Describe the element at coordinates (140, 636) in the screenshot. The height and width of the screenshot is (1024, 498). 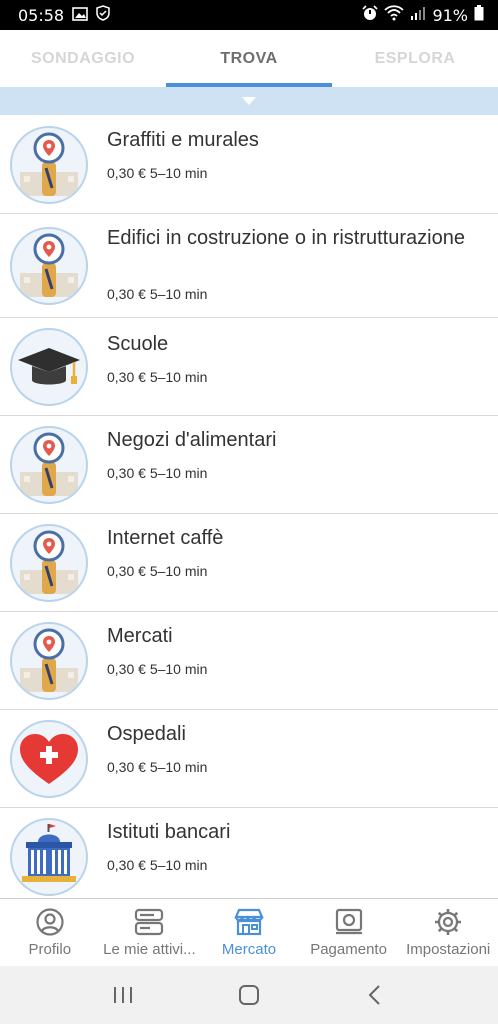
I see `task-title: Mercati` at that location.